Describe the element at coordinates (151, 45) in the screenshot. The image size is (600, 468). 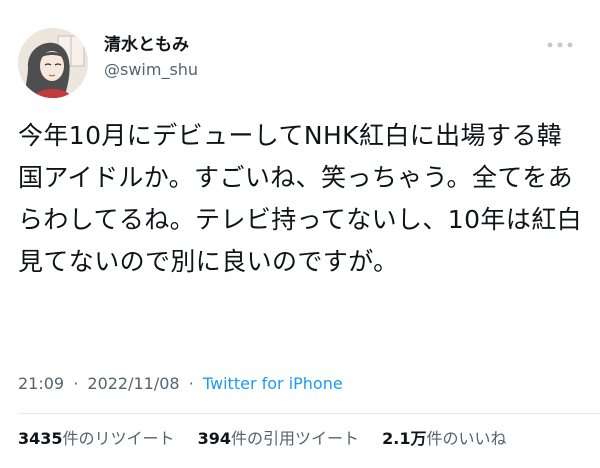
I see `display-name: 清水ともみ` at that location.